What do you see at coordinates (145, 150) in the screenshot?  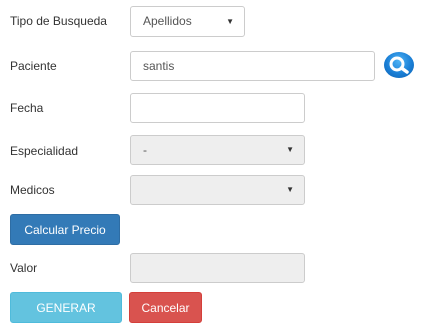 I see `especialidad-value: -` at bounding box center [145, 150].